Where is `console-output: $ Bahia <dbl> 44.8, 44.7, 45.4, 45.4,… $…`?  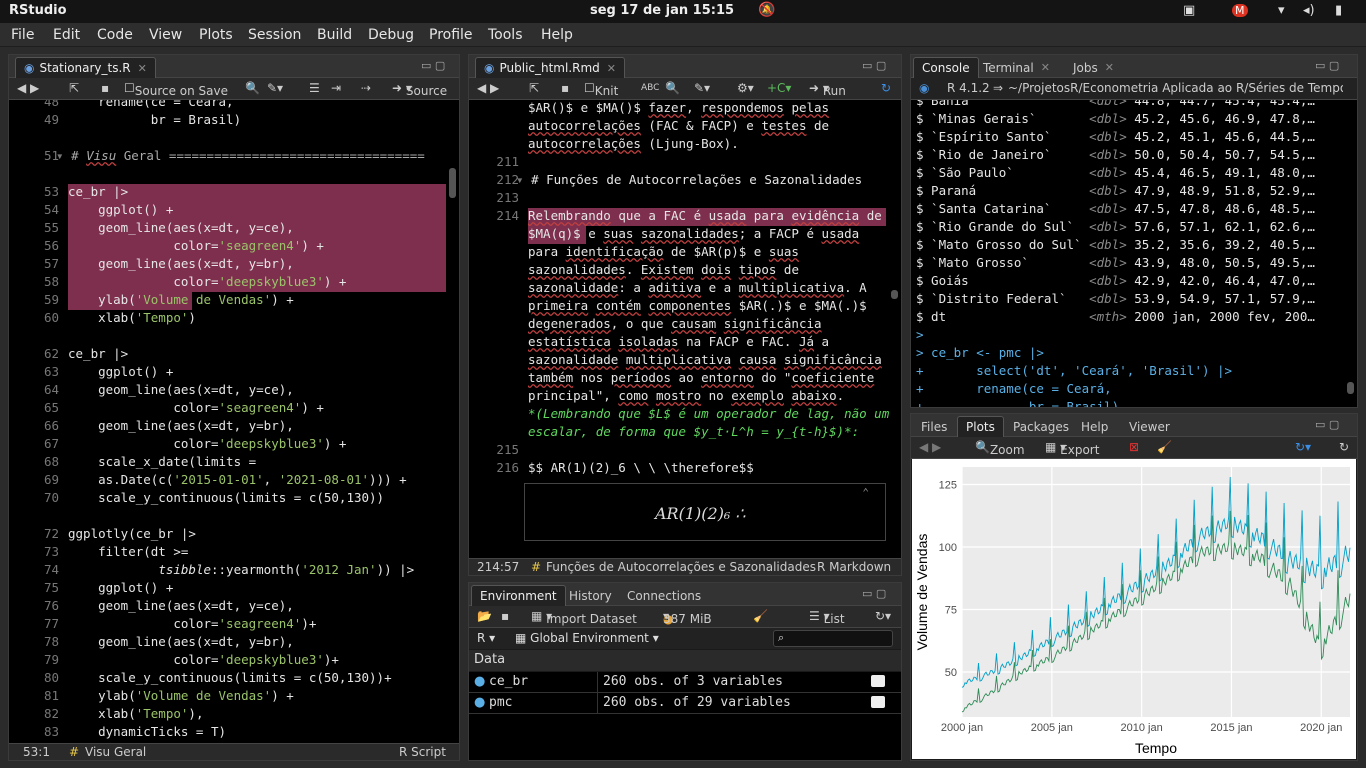
console-output: $ Bahia <dbl> 44.8, 44.7, 45.4, 45.4,… $… is located at coordinates (1134, 253).